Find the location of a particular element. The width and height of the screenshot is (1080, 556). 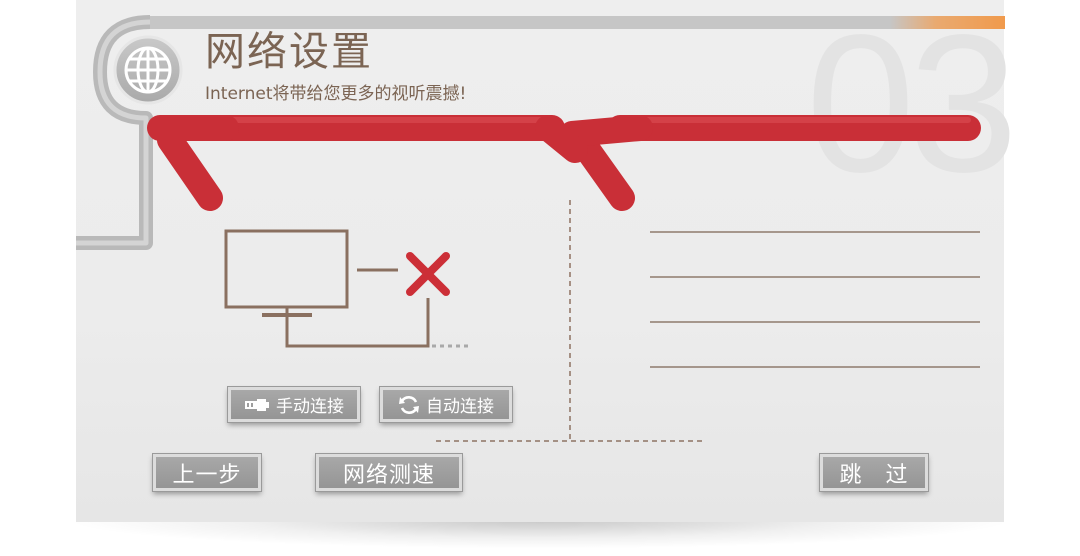

page-title: 网络设置 is located at coordinates (289, 52).